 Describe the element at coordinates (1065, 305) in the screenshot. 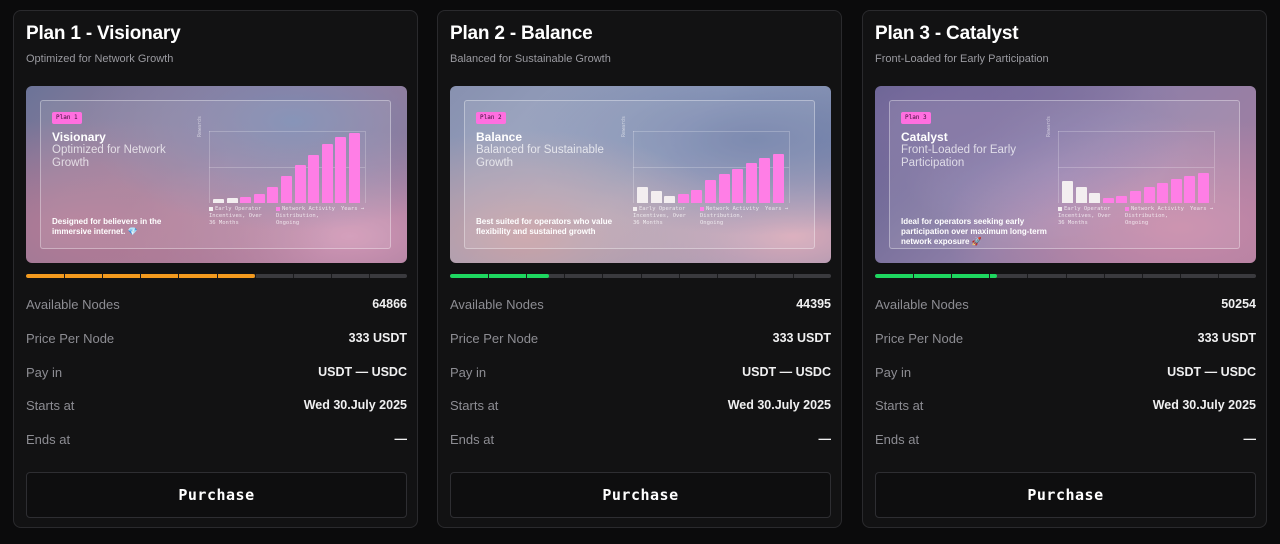

I see `detail-row-available-nodes: Available Nodes 50254` at that location.